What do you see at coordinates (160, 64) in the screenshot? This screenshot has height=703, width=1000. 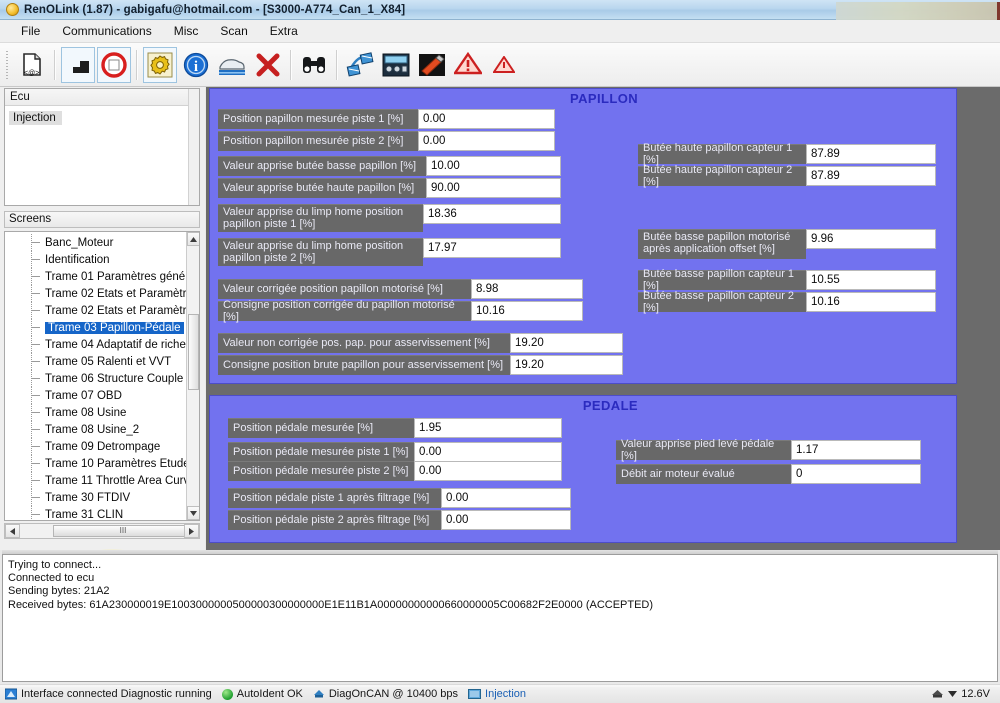 I see `gear-settings-icon` at bounding box center [160, 64].